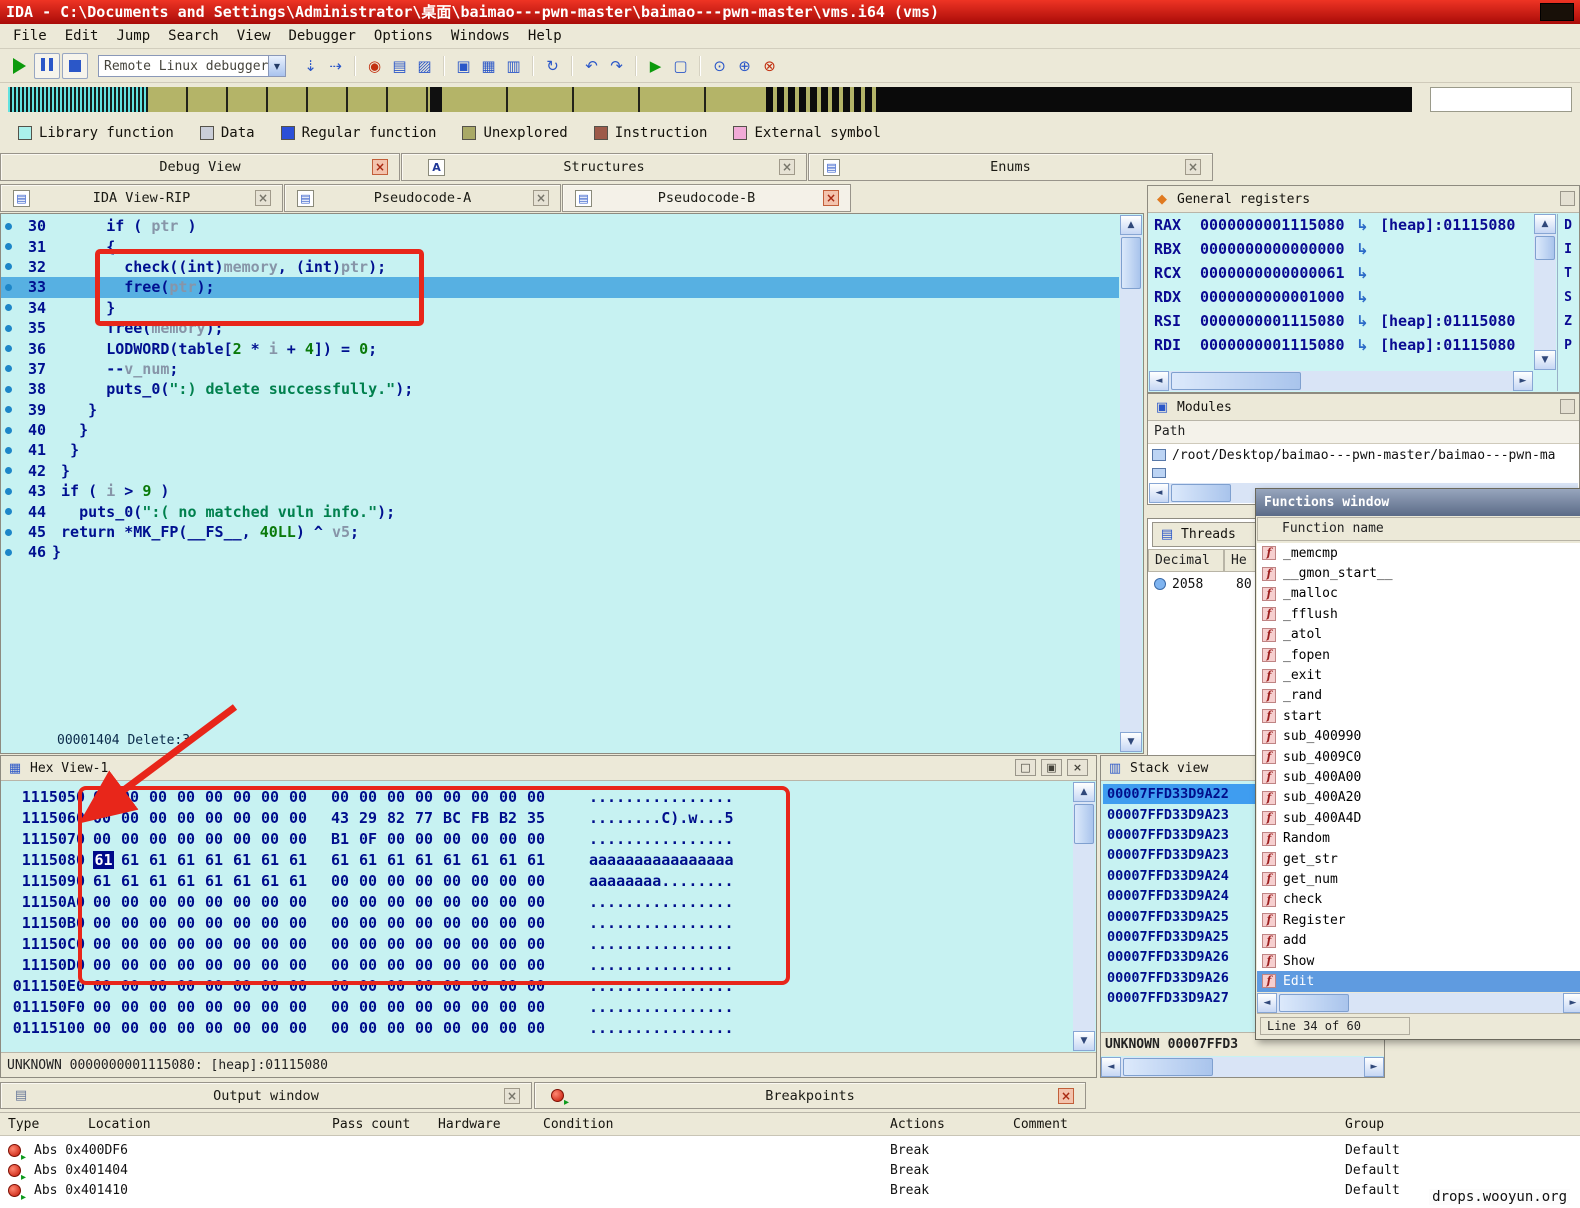 This screenshot has height=1208, width=1580. I want to click on code-line: 32 check((int)memory, (int)ptr);, so click(560, 267).